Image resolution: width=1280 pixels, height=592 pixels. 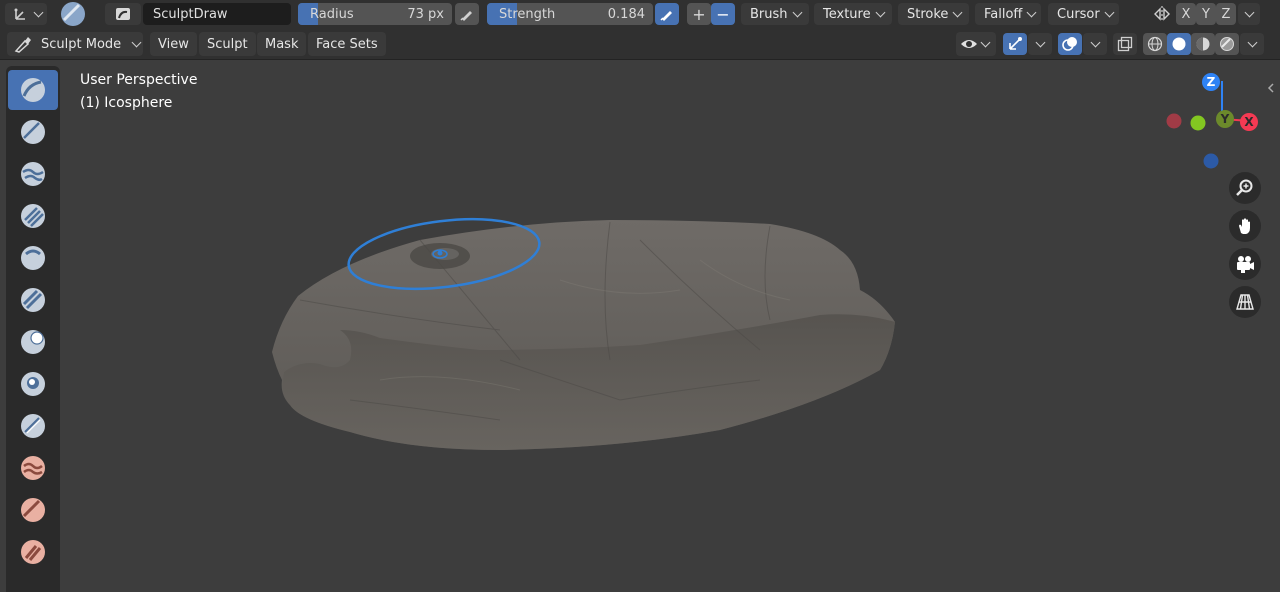 I want to click on tool-draw-sharp, so click(x=33, y=132).